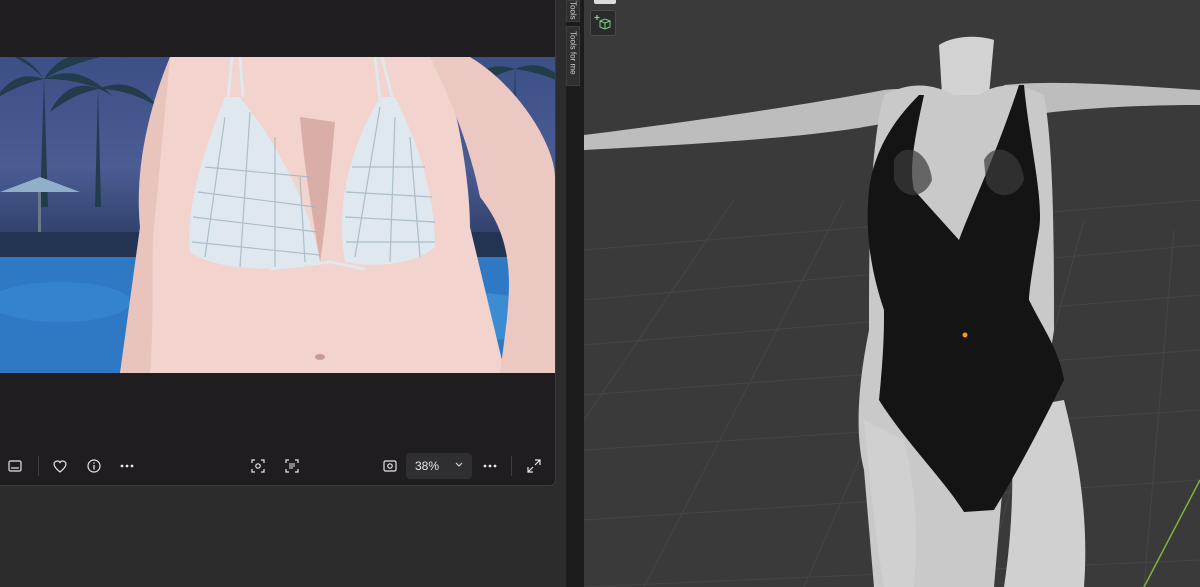 This screenshot has width=1200, height=587. What do you see at coordinates (390, 466) in the screenshot?
I see `fit-to-window-icon` at bounding box center [390, 466].